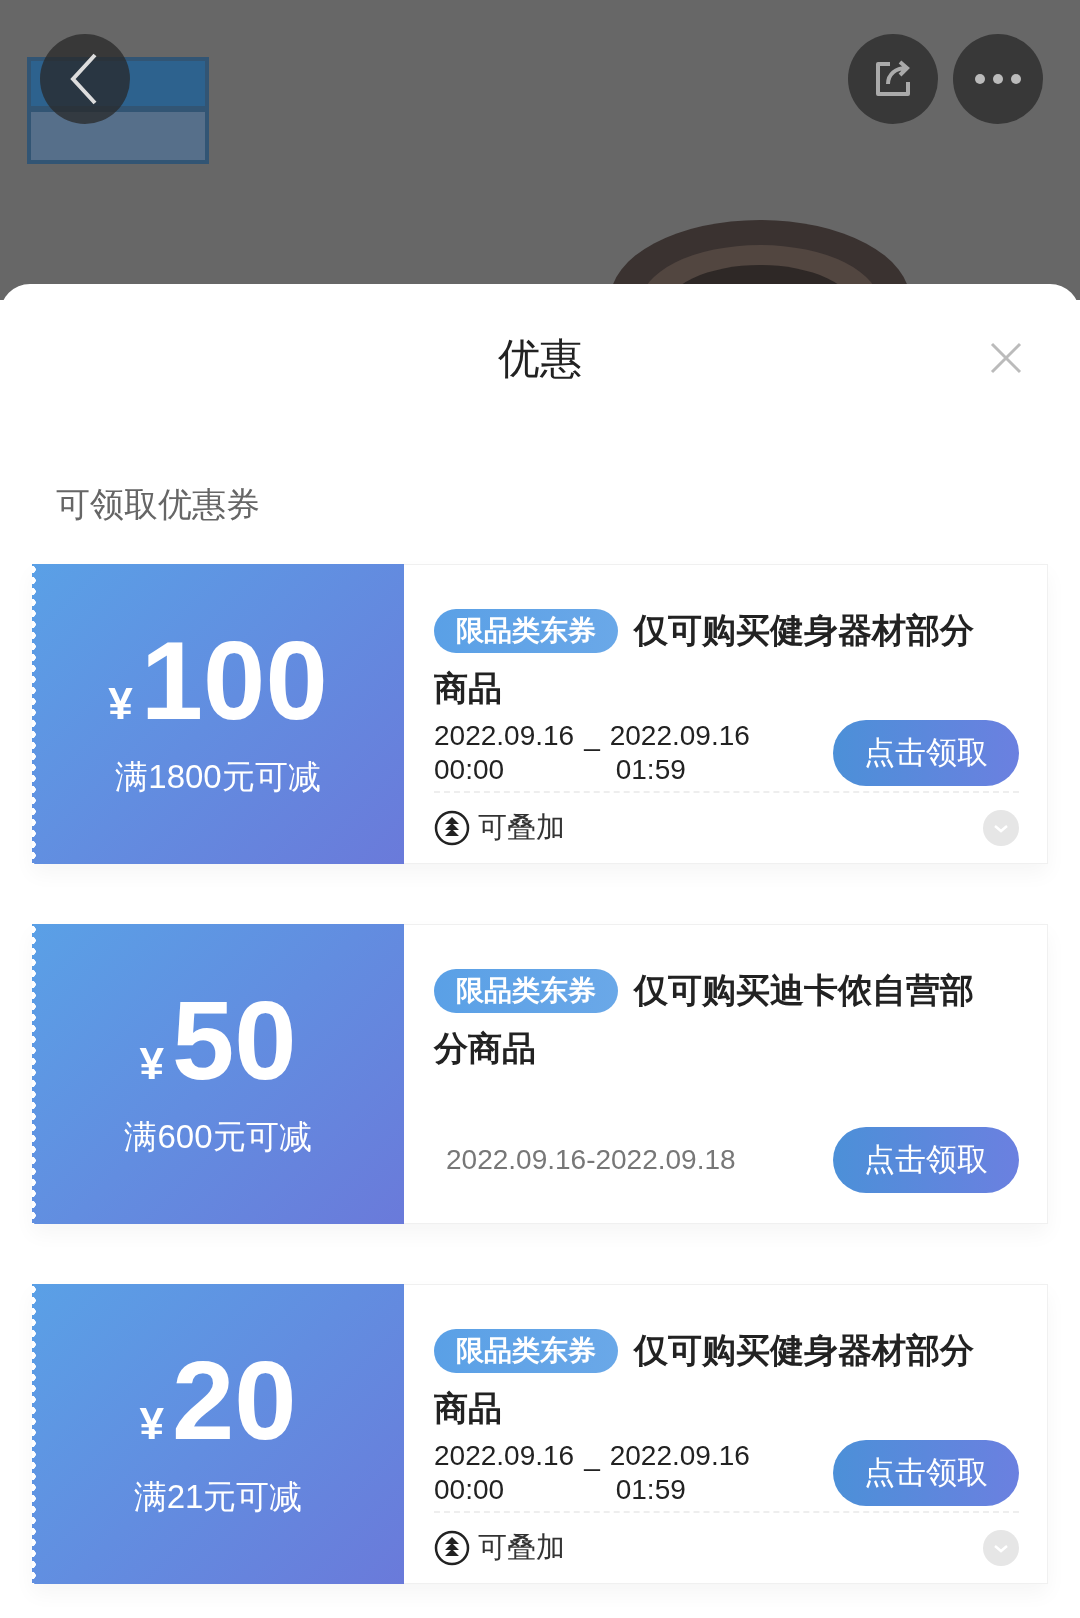 This screenshot has width=1080, height=1618. Describe the element at coordinates (234, 680) in the screenshot. I see `coupon-amount: 100` at that location.